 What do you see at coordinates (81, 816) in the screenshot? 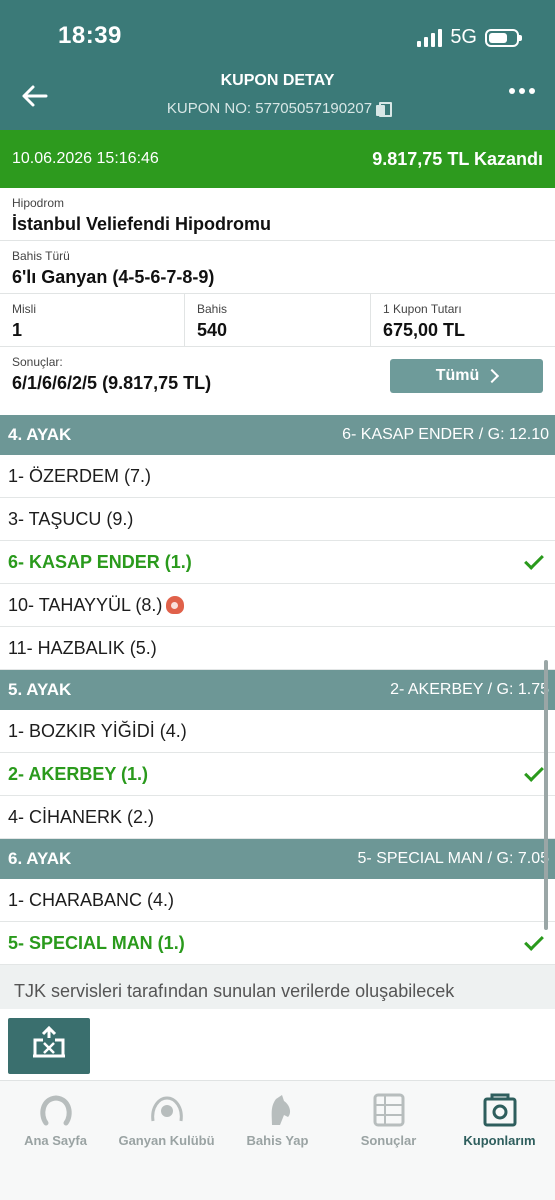
I see `horse-label: 4- CİHANERK (2.)` at bounding box center [81, 816].